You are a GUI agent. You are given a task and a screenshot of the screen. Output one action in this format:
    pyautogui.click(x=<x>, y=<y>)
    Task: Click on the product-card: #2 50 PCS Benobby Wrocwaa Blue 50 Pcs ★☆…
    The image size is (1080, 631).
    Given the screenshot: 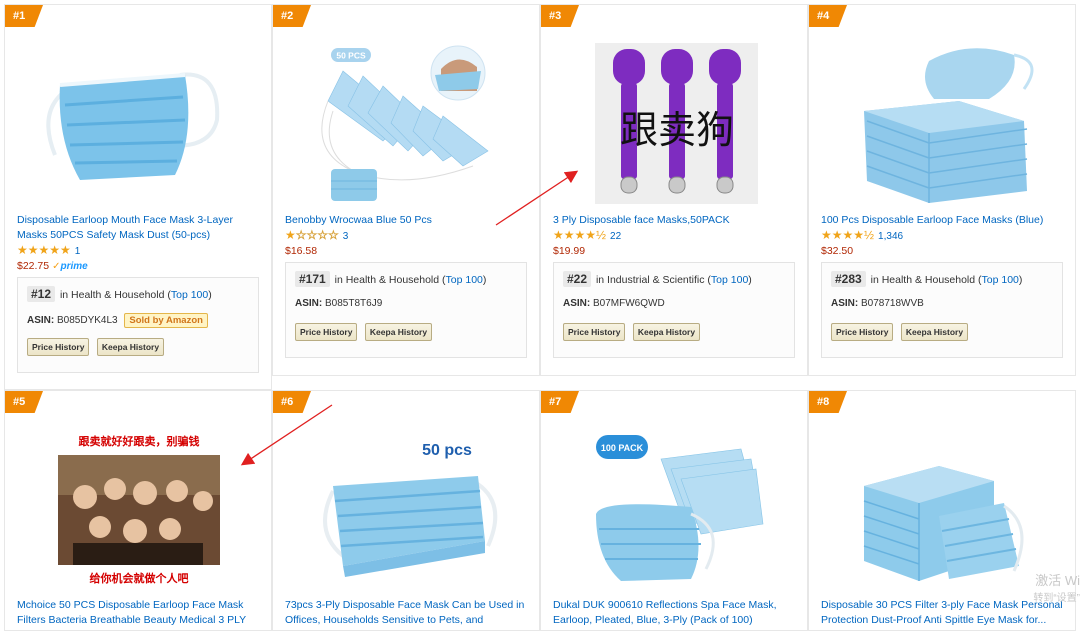 What is the action you would take?
    pyautogui.click(x=406, y=190)
    